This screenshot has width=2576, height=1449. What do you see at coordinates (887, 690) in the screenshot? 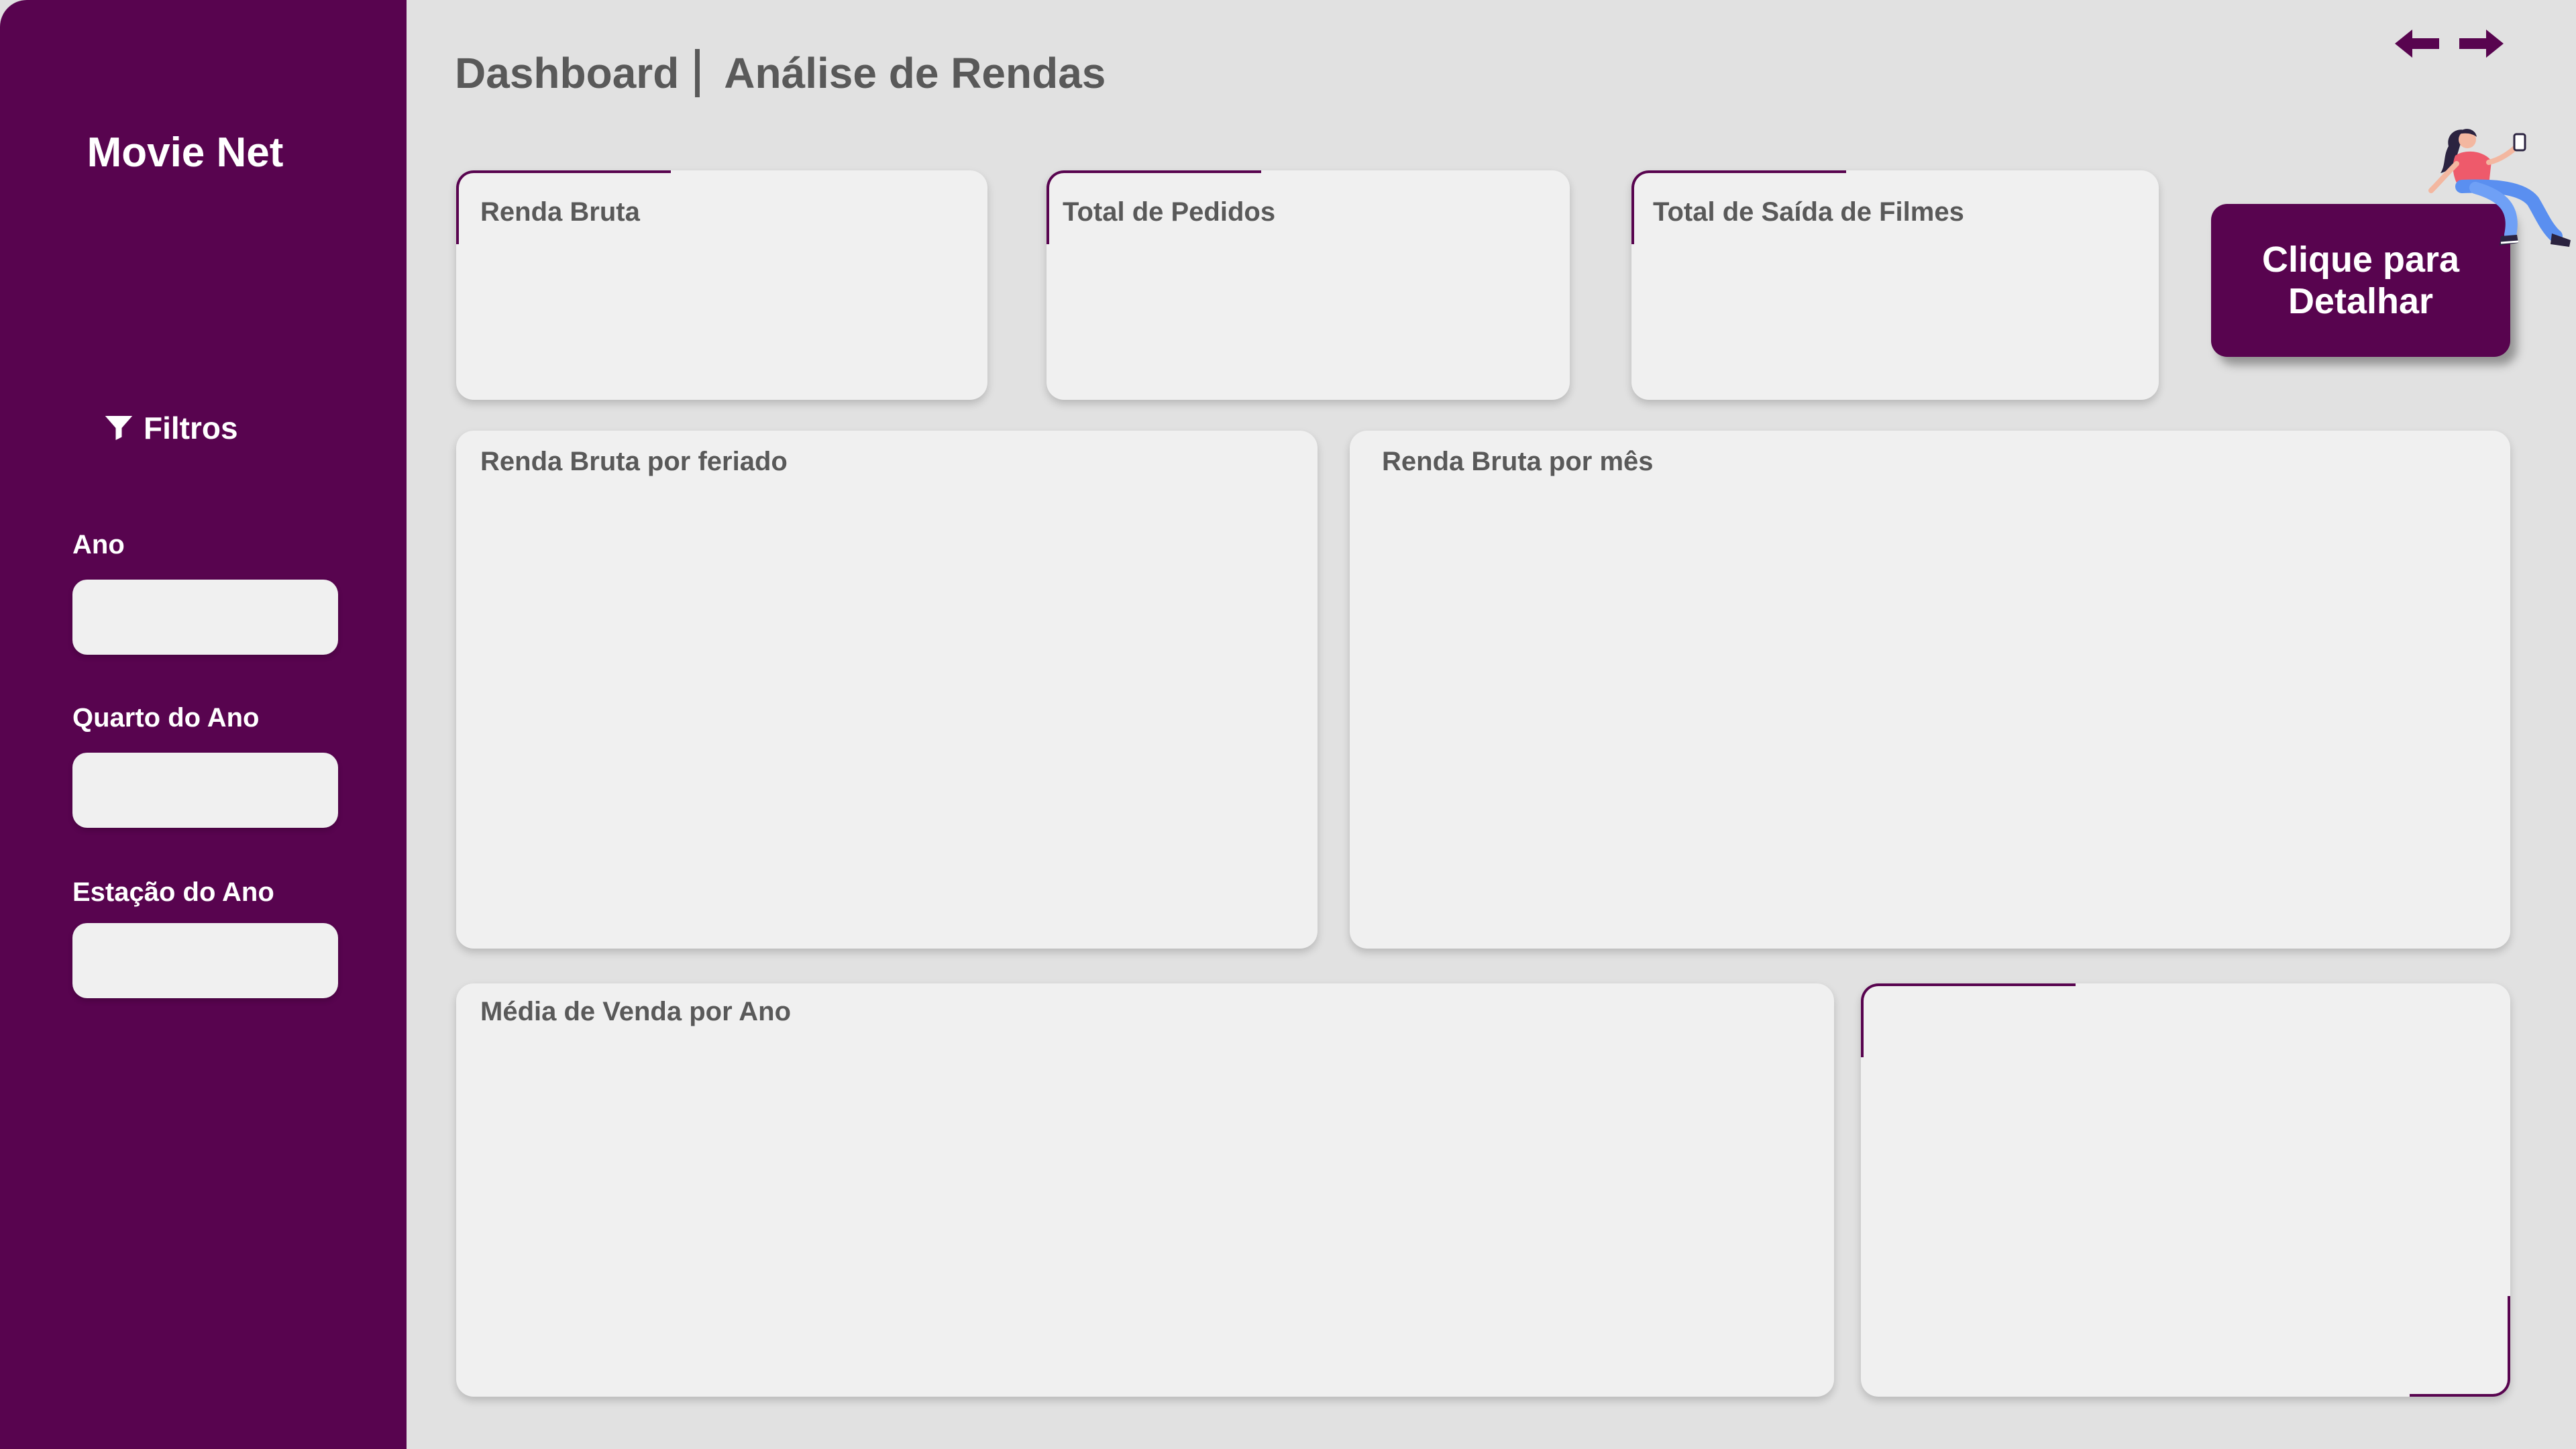
I see `chart-card-renda-feriado: Renda Bruta por feriado` at bounding box center [887, 690].